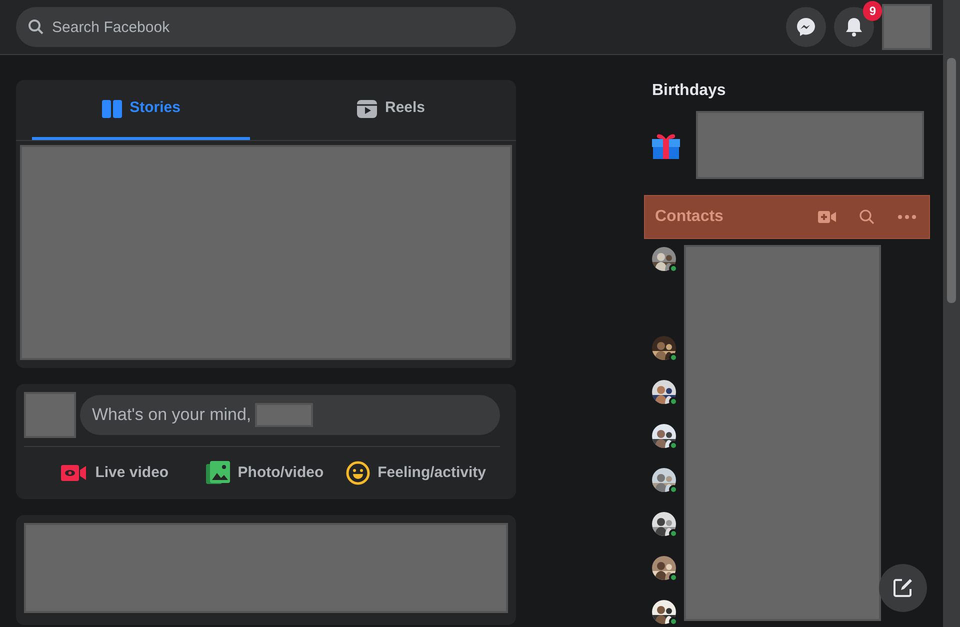 Image resolution: width=960 pixels, height=627 pixels. Describe the element at coordinates (907, 216) in the screenshot. I see `more-icon` at that location.